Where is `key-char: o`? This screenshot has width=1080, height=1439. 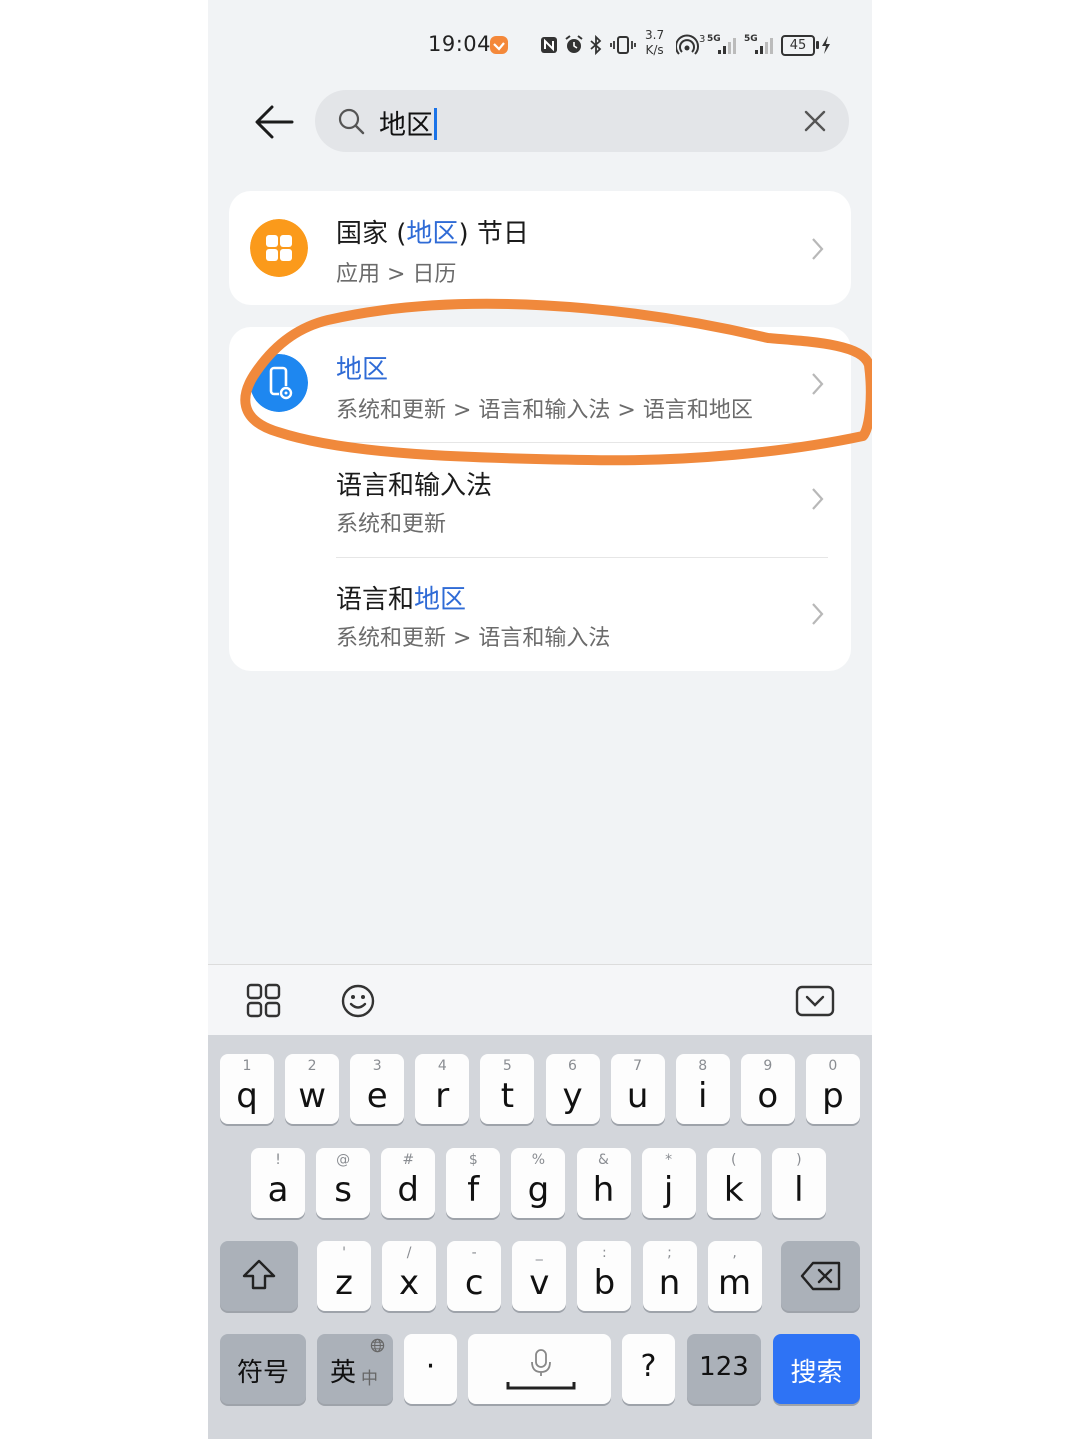
key-char: o is located at coordinates (768, 1096).